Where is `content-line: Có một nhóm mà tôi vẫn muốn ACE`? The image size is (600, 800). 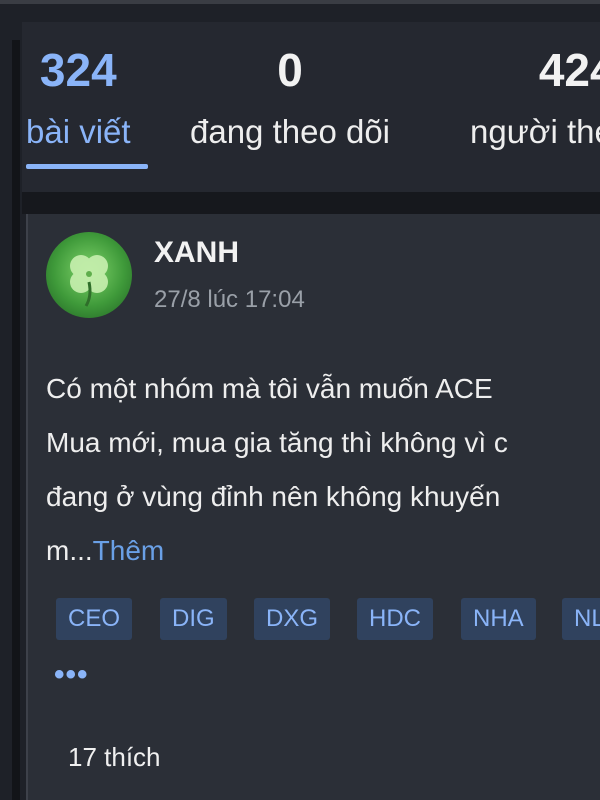 content-line: Có một nhóm mà tôi vẫn muốn ACE is located at coordinates (269, 388).